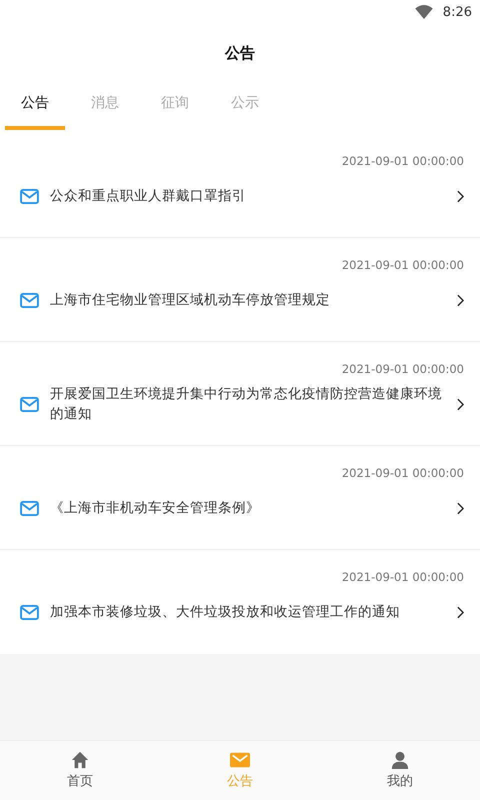  I want to click on notice-item: 2021-09-01 00:00:00 公众和重点职业人群戴口罩指引, so click(240, 186).